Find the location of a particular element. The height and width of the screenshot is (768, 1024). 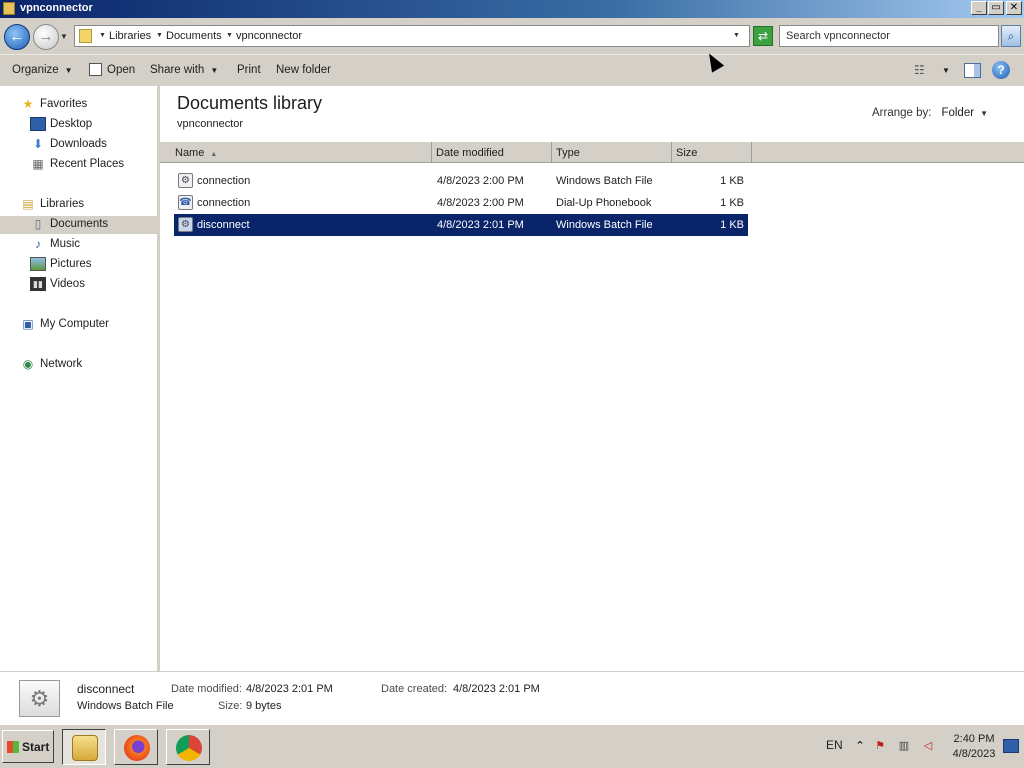

change-view-icon: ☷ is located at coordinates (922, 71).